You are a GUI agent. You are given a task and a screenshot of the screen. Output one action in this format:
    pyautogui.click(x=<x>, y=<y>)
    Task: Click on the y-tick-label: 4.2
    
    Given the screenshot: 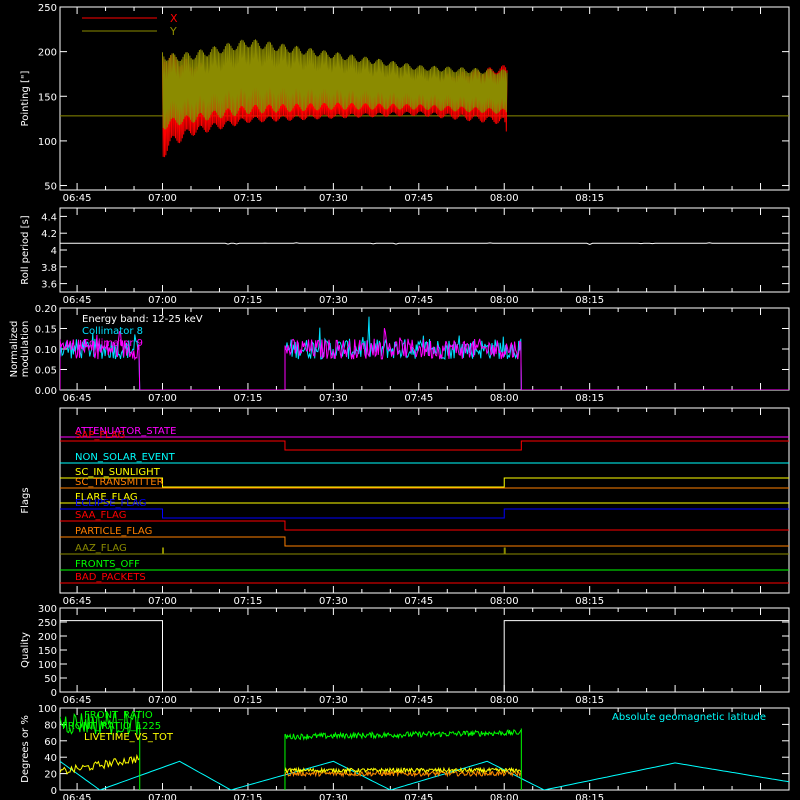 What is the action you would take?
    pyautogui.click(x=49, y=234)
    